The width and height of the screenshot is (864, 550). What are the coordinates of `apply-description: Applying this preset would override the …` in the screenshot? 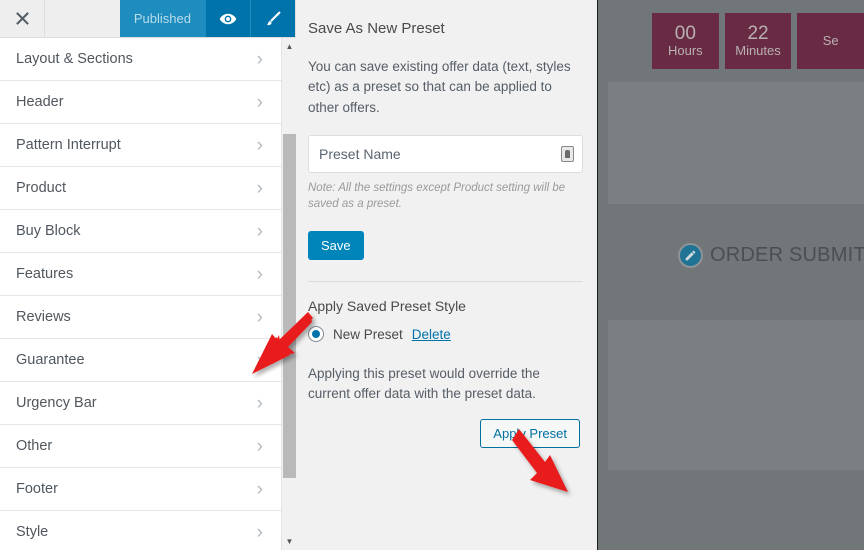 It's located at (424, 384).